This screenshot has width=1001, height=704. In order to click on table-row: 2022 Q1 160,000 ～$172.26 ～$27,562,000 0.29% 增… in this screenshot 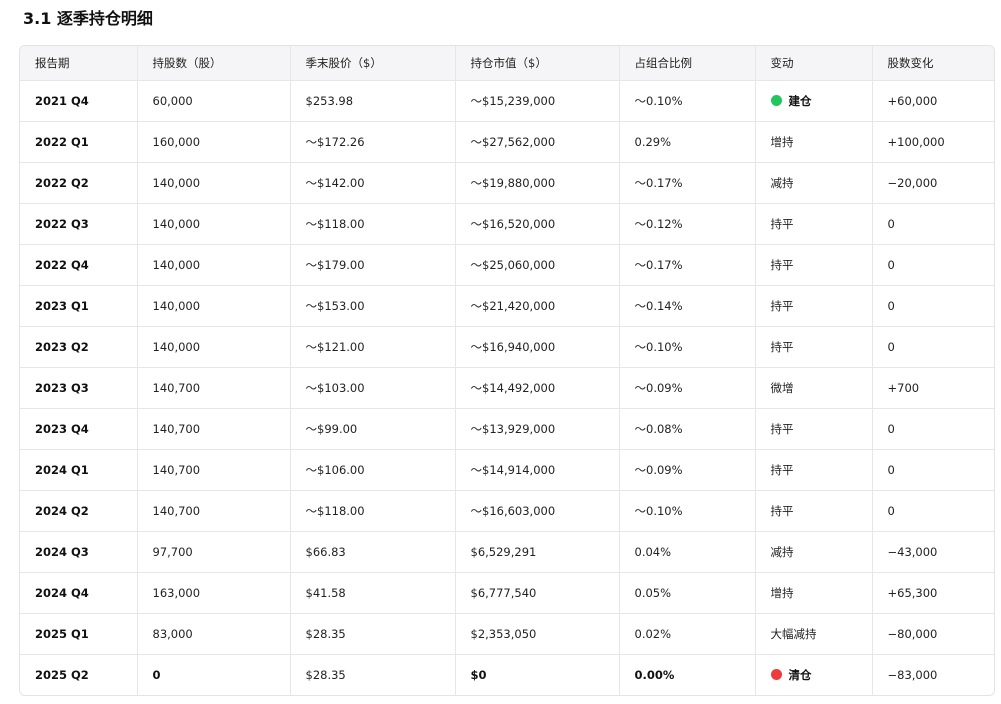, I will do `click(507, 142)`.